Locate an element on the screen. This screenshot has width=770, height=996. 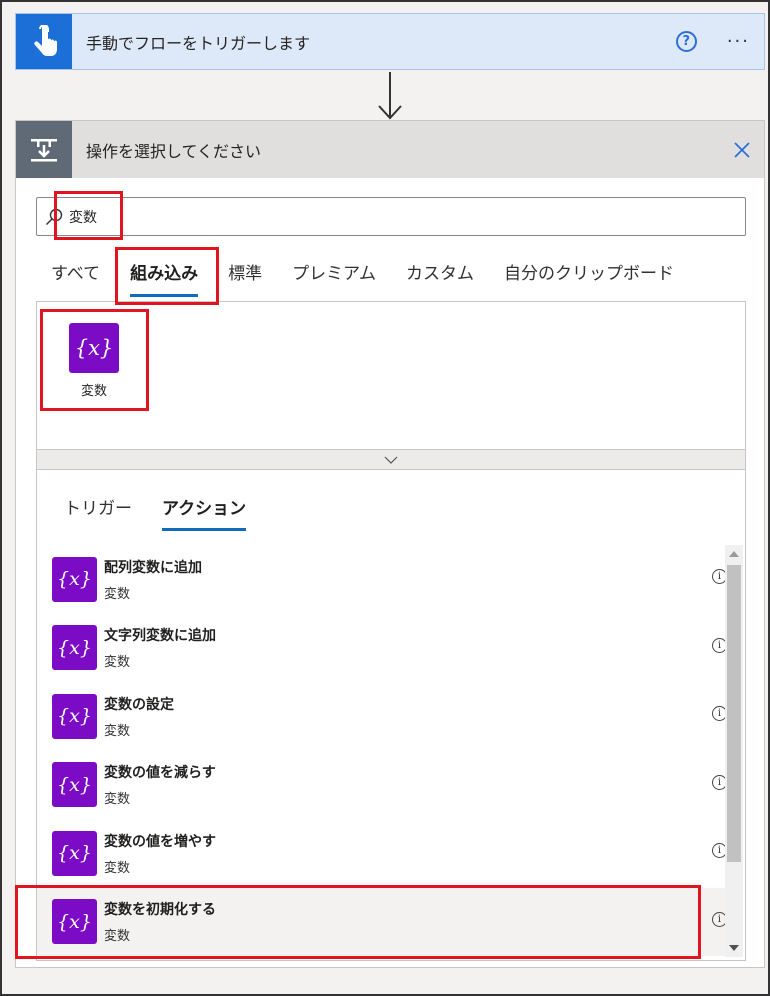
action-title: 変数を初期化する is located at coordinates (160, 910).